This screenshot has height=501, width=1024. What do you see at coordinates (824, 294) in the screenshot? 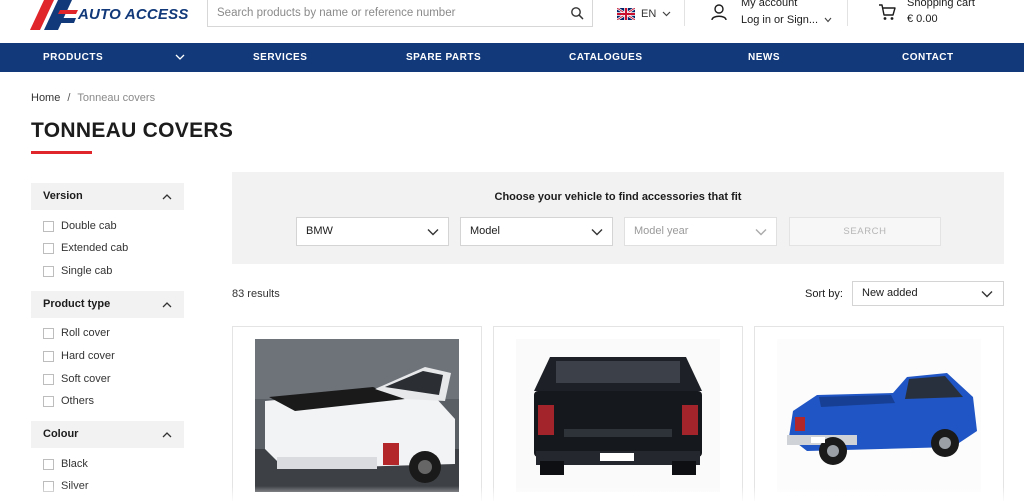
I see `sort-label: Sort by:` at bounding box center [824, 294].